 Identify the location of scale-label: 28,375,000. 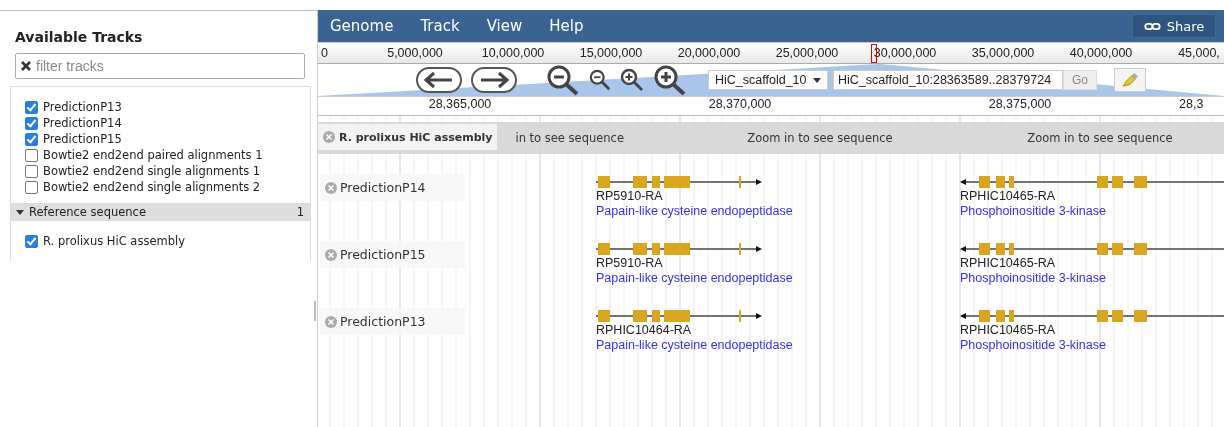
(1020, 105).